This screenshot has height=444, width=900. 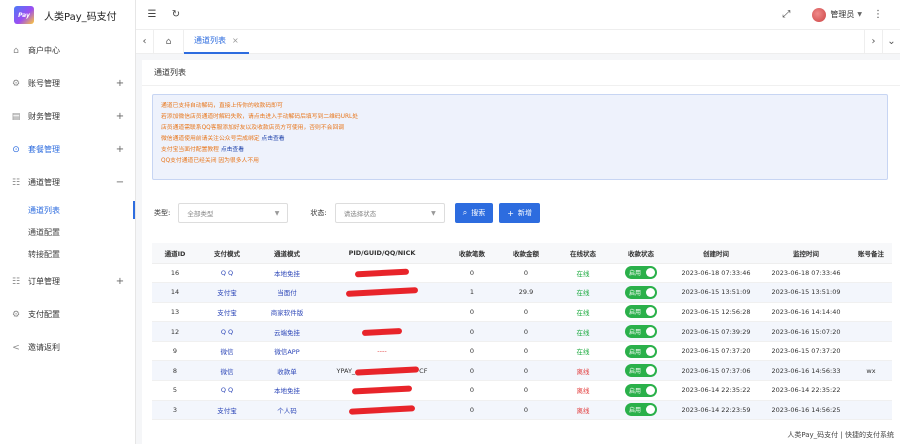 I want to click on chevron-right-icon: ›, so click(x=873, y=41).